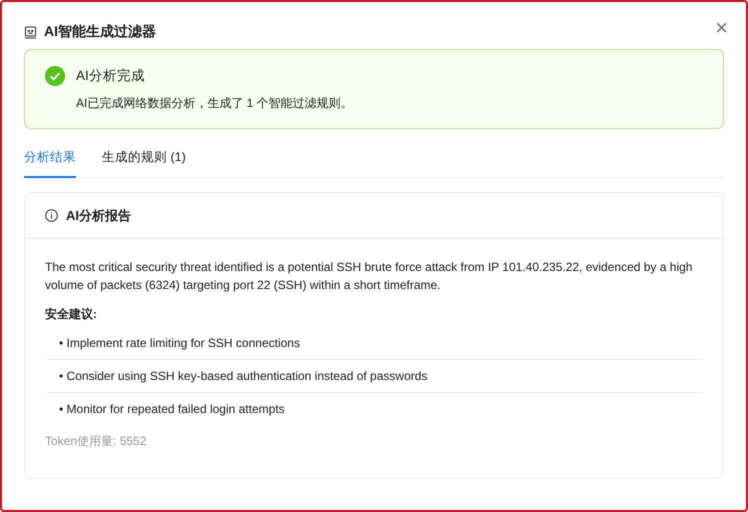 This screenshot has height=512, width=748. What do you see at coordinates (111, 76) in the screenshot?
I see `alert-title: AI分析完成` at bounding box center [111, 76].